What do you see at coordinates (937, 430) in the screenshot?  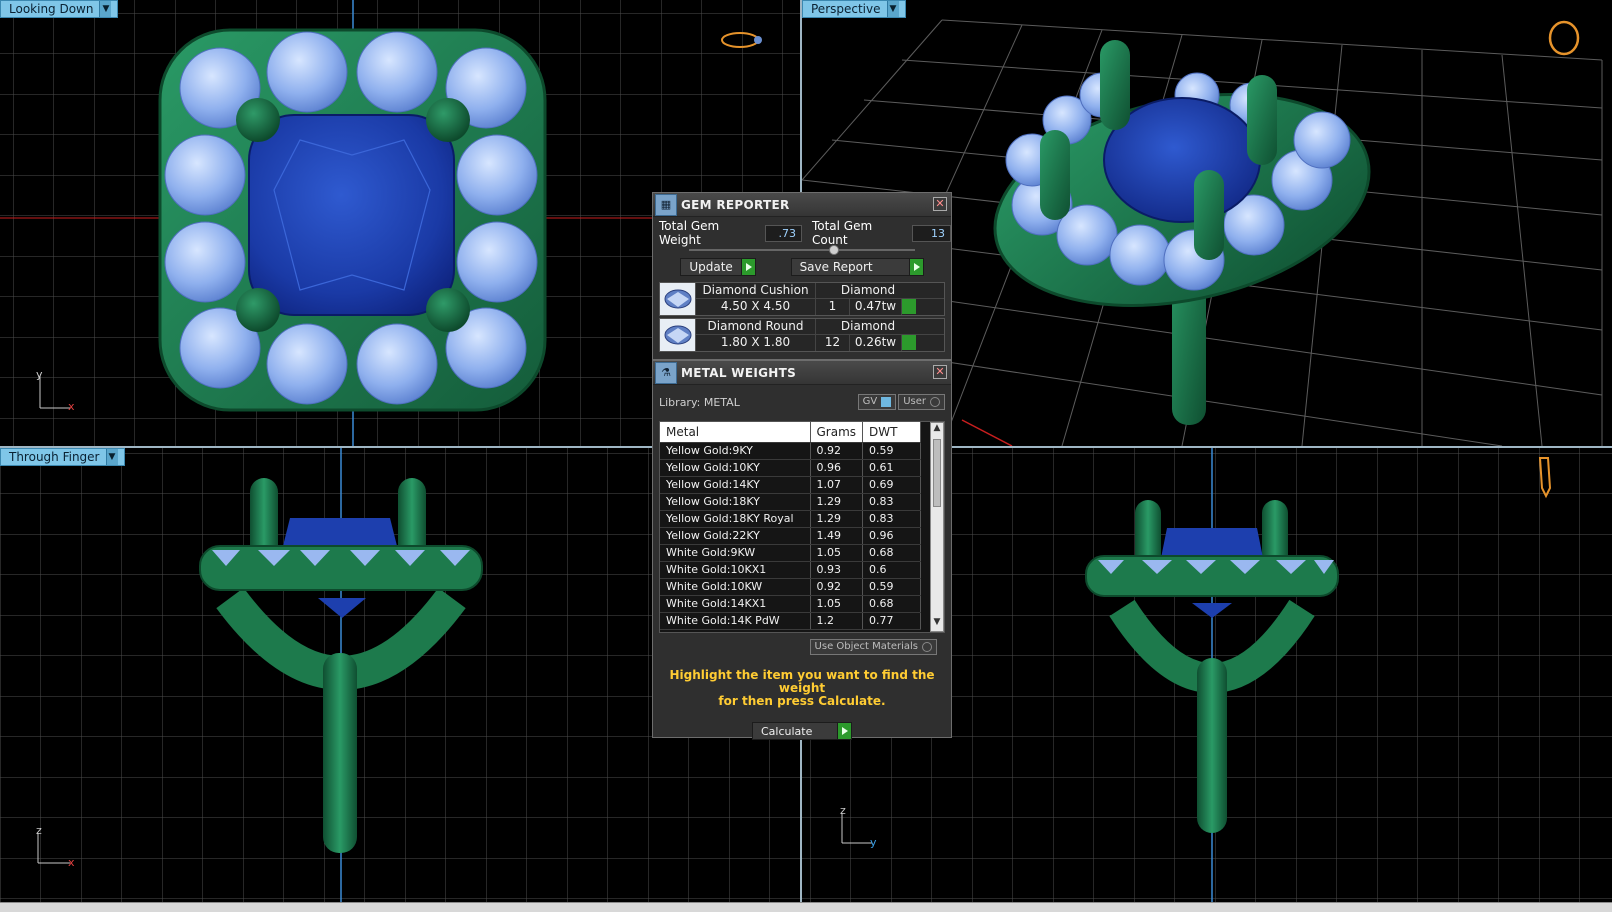 I see `scroll-up-icon: ▲` at bounding box center [937, 430].